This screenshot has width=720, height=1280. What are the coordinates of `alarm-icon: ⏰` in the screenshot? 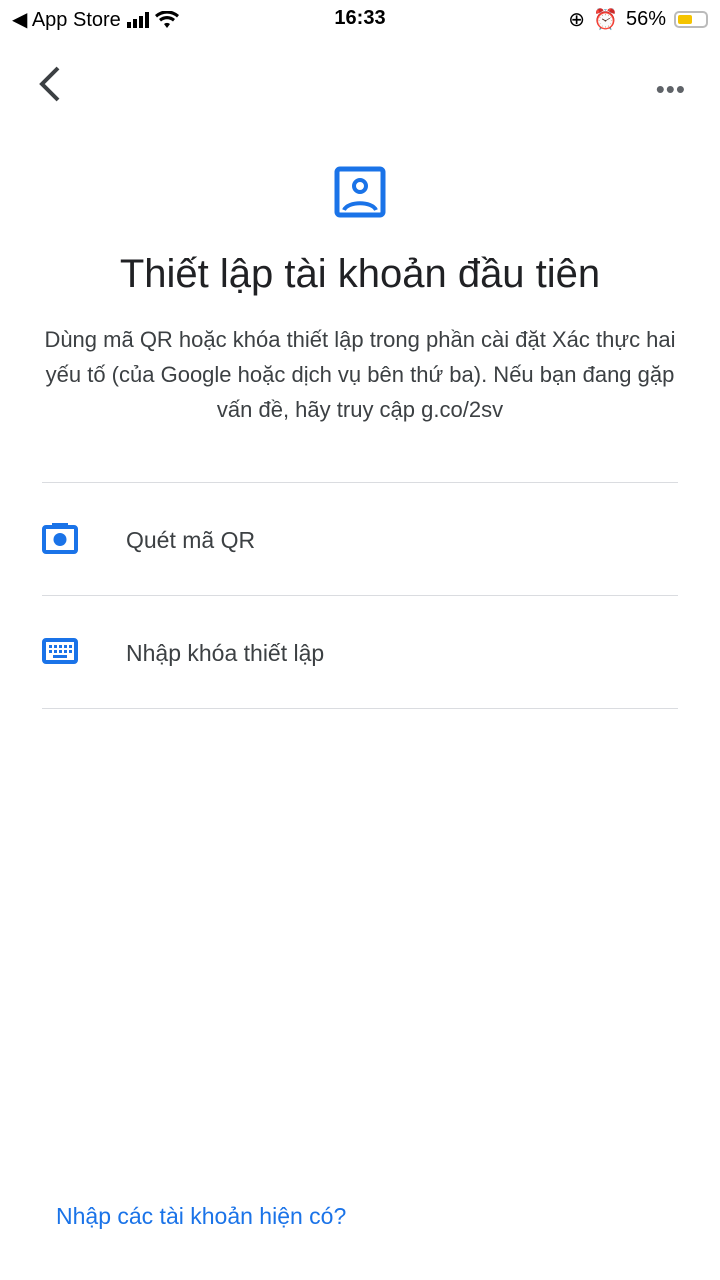 It's located at (605, 20).